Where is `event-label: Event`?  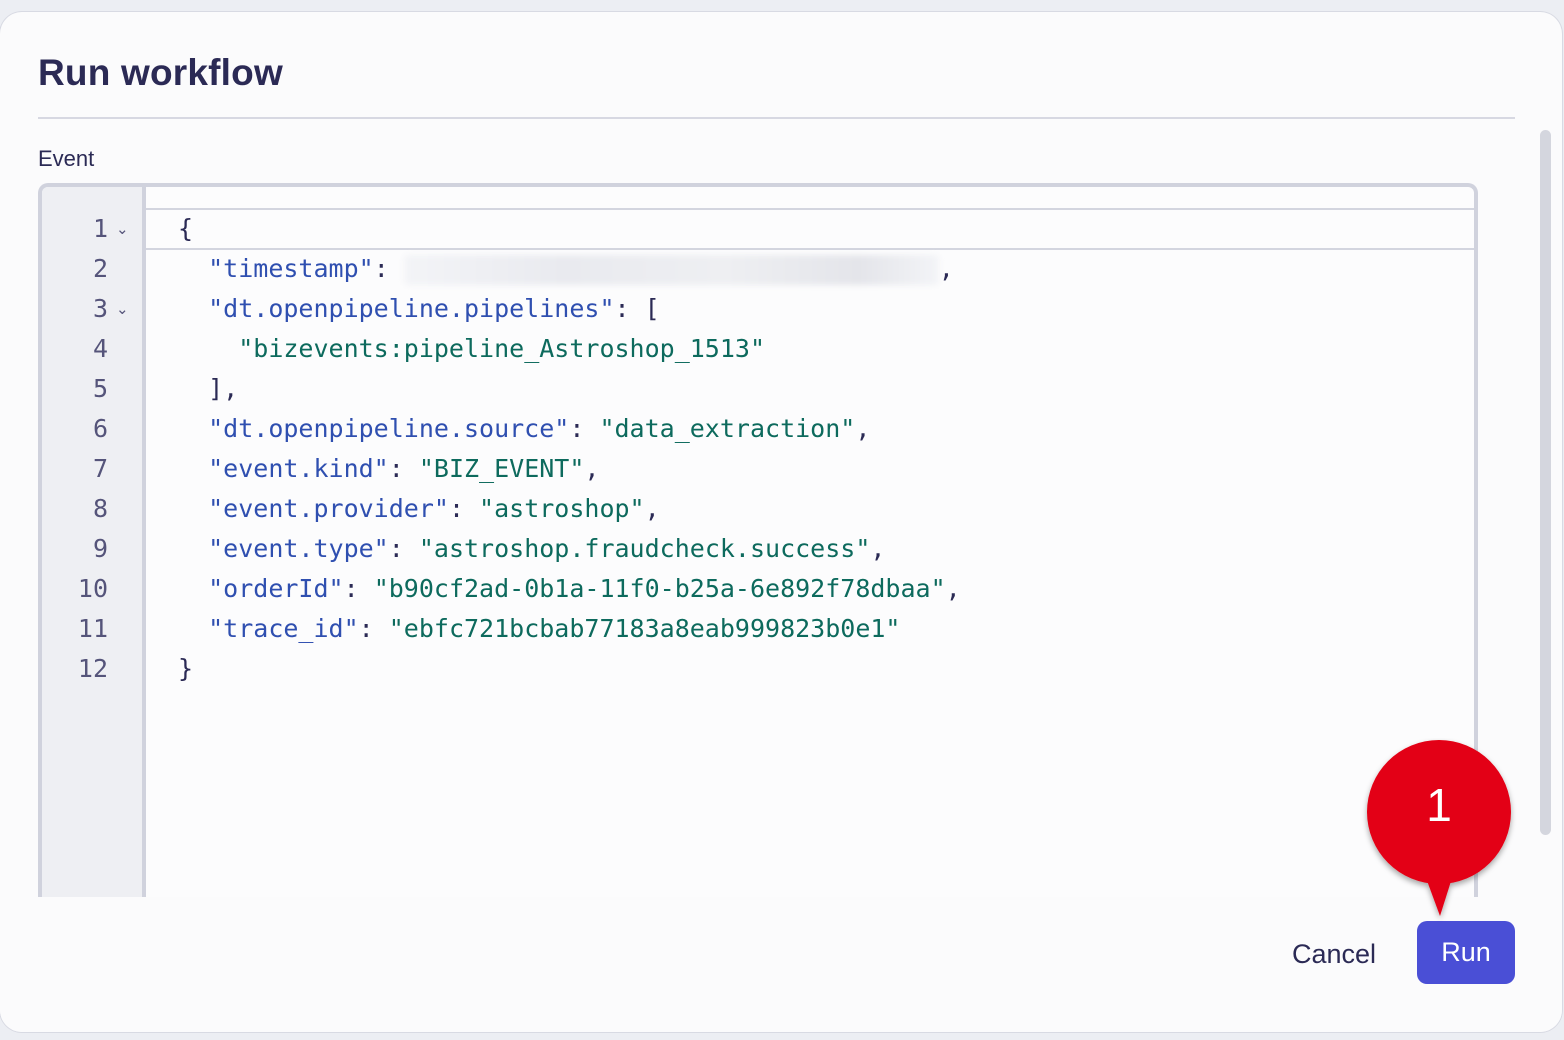 event-label: Event is located at coordinates (66, 158).